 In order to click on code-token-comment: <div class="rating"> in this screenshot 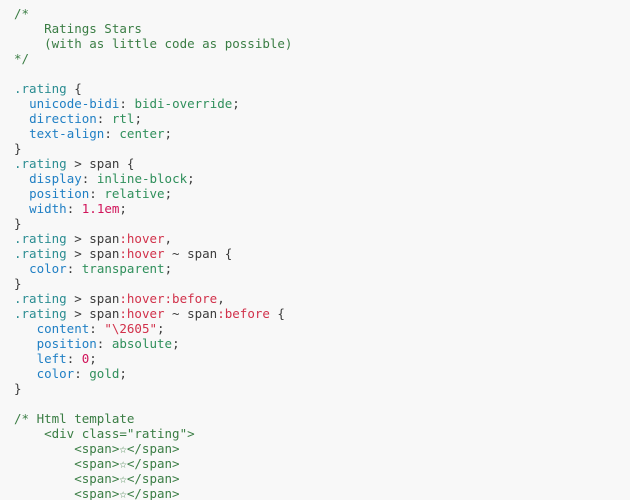, I will do `click(104, 433)`.